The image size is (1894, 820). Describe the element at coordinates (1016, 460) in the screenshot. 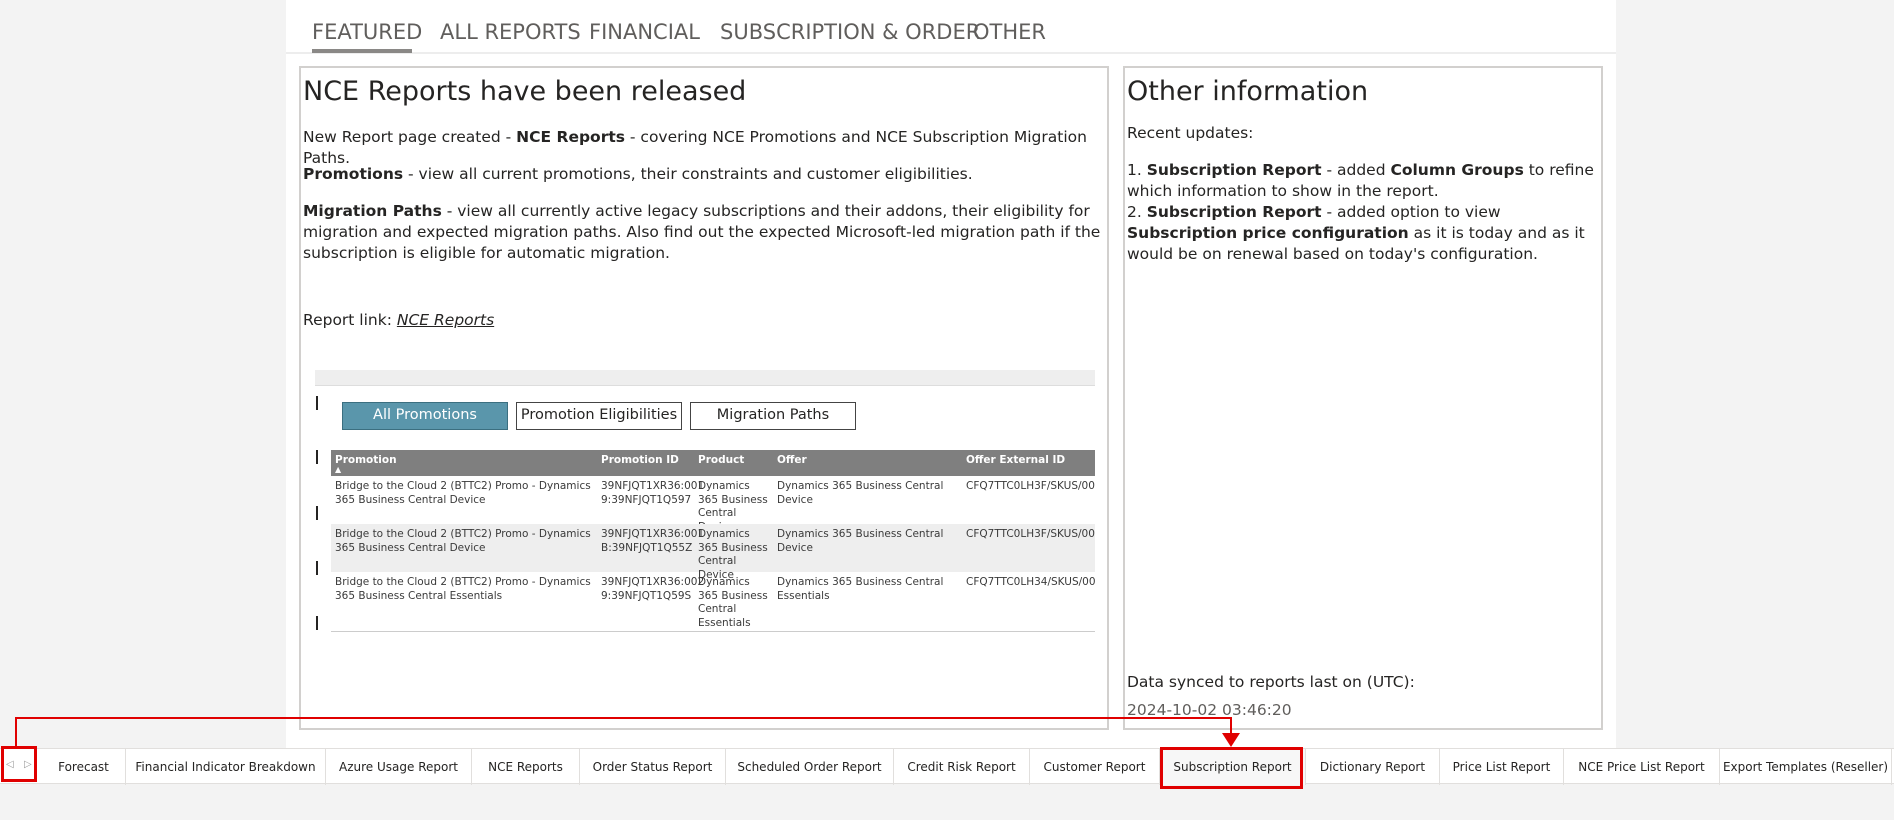

I see `col-offer-external-id: Offer External ID` at that location.